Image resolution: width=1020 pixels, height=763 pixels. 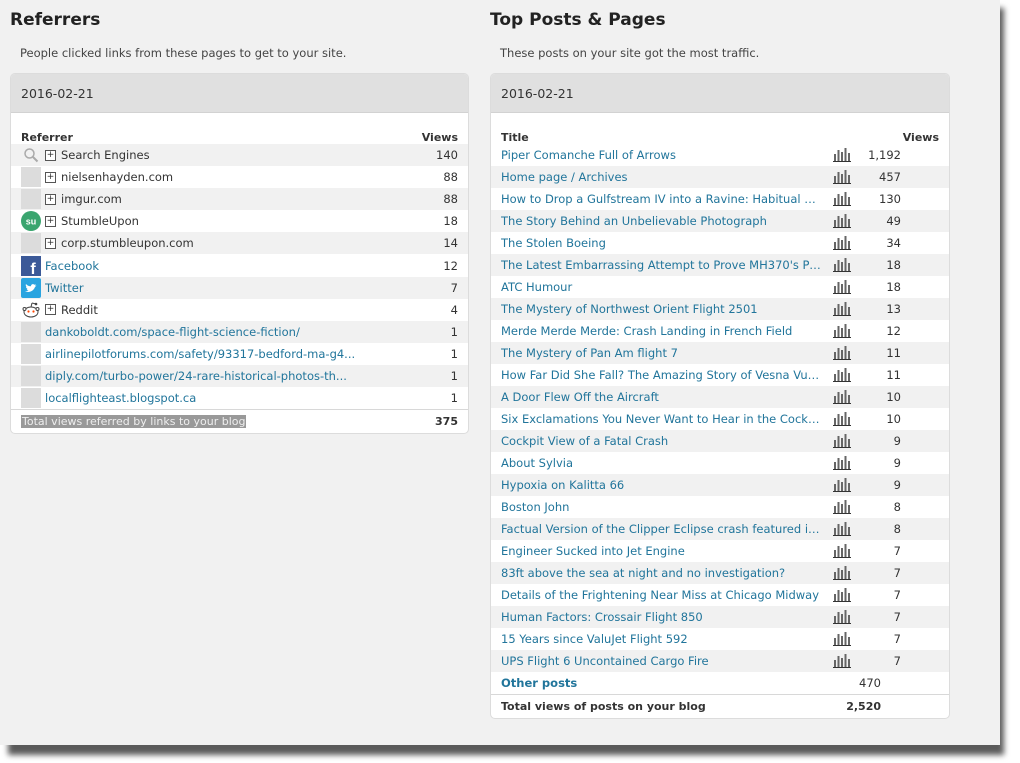 I want to click on post-row: Human Factors: Crossair Flight 850 7, so click(x=720, y=617).